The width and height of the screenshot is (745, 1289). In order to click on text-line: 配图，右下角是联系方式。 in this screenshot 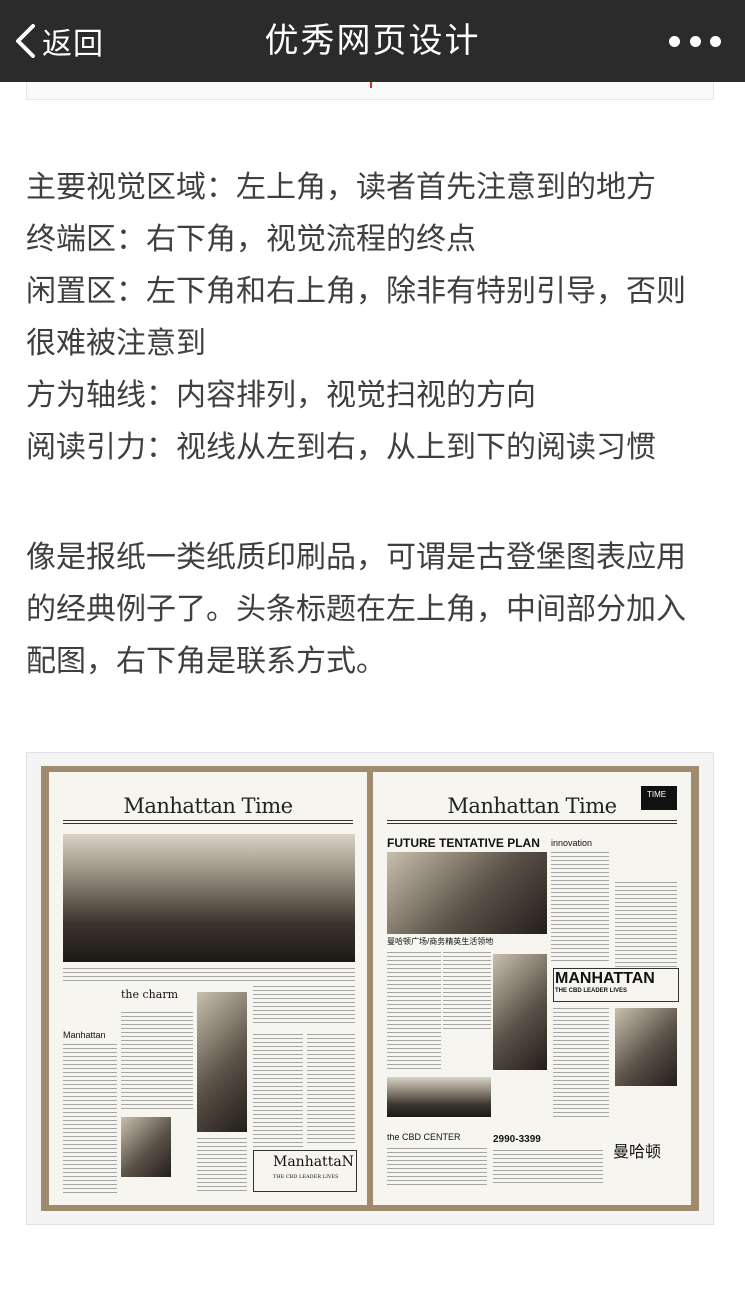, I will do `click(206, 661)`.